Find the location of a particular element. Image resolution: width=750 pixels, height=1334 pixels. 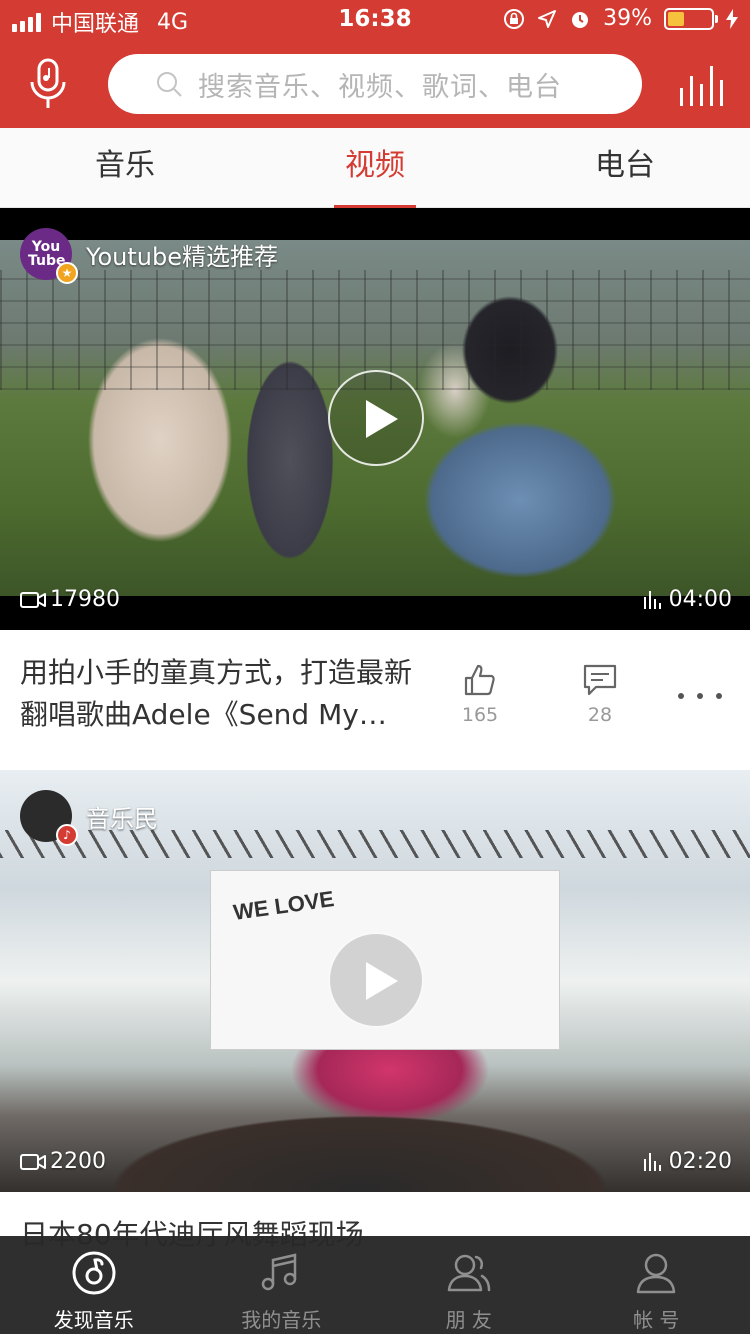

location-icon is located at coordinates (547, 18).